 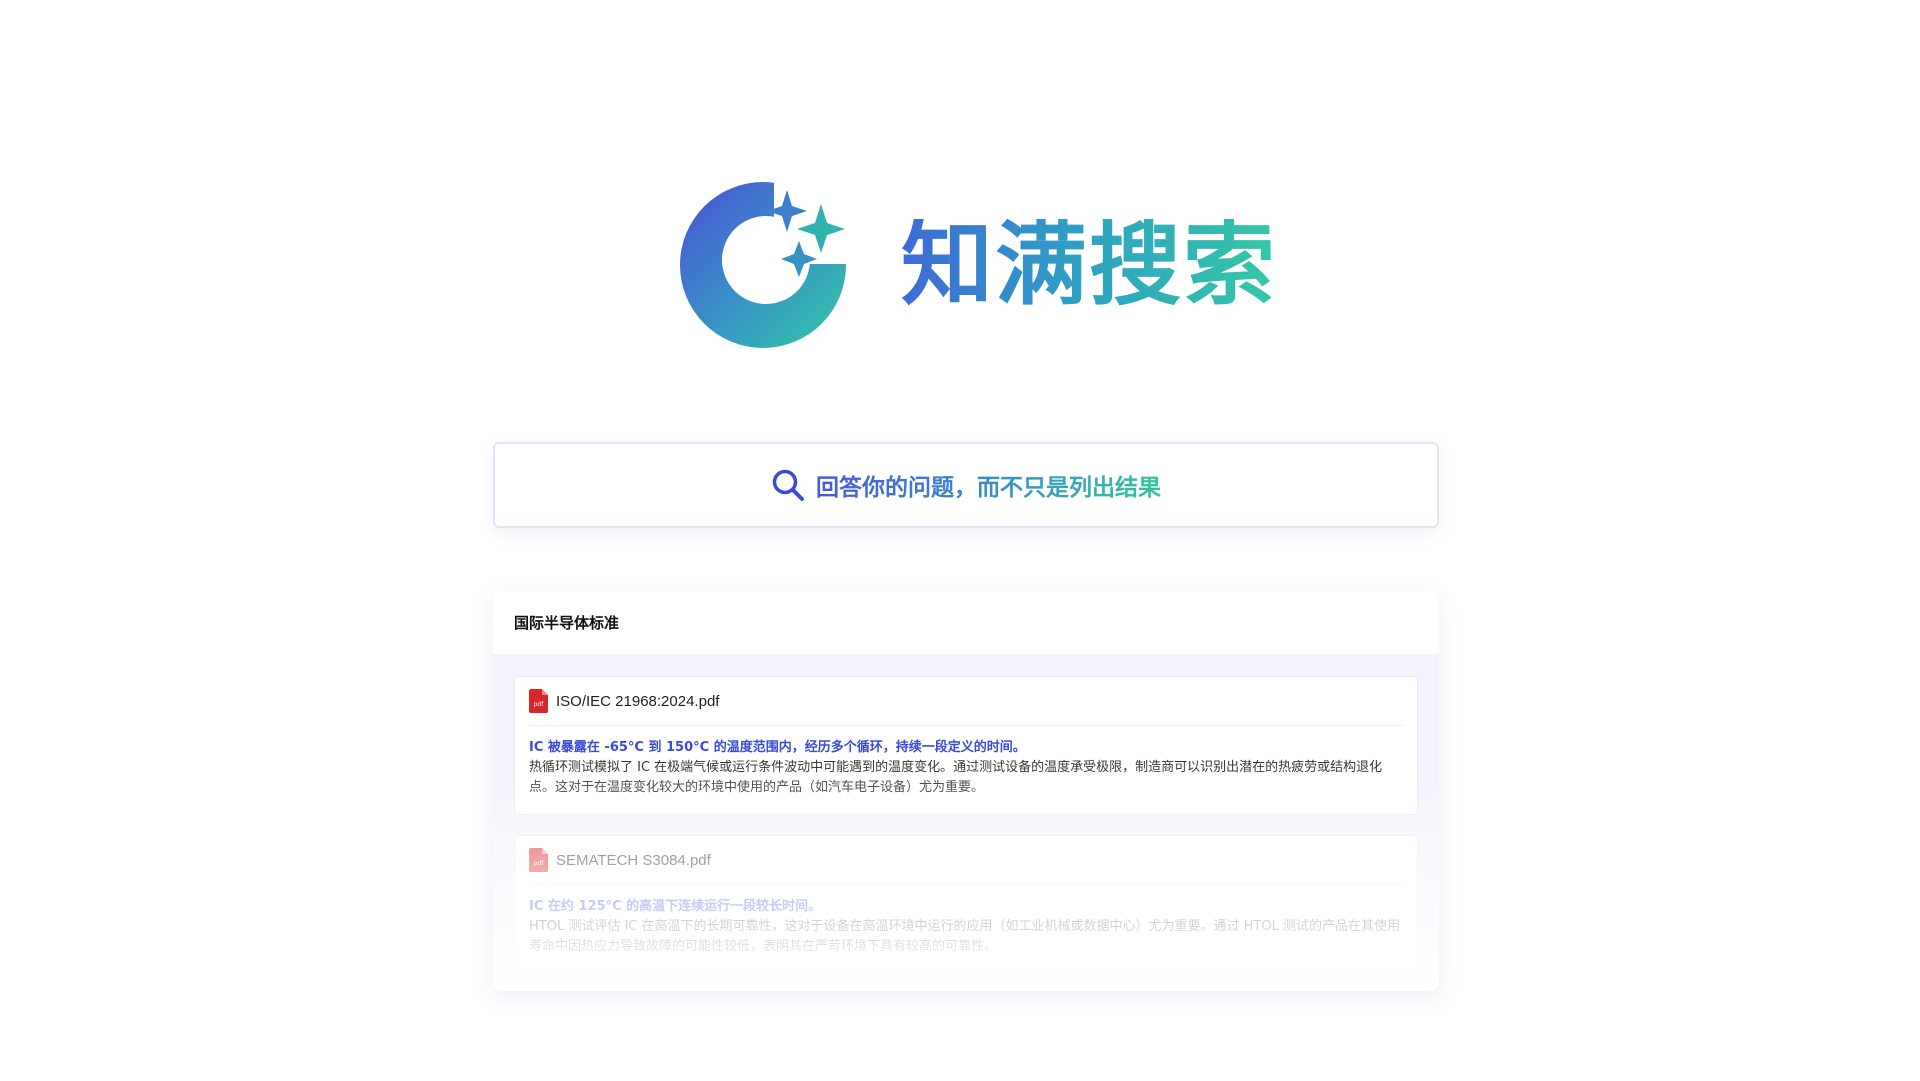 What do you see at coordinates (675, 906) in the screenshot?
I see `result-summary: IC 在约 125°C 的高温下连续运行一段较长时间。` at bounding box center [675, 906].